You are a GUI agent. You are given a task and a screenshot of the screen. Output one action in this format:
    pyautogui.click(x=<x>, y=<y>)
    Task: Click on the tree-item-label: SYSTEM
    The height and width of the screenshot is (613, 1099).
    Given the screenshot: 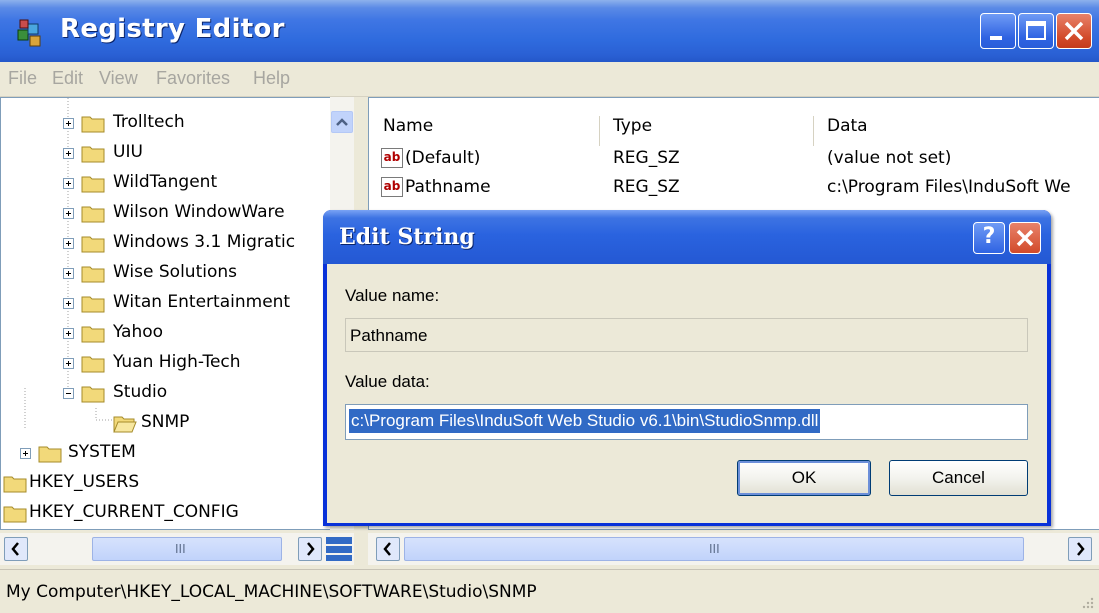 What is the action you would take?
    pyautogui.click(x=102, y=452)
    